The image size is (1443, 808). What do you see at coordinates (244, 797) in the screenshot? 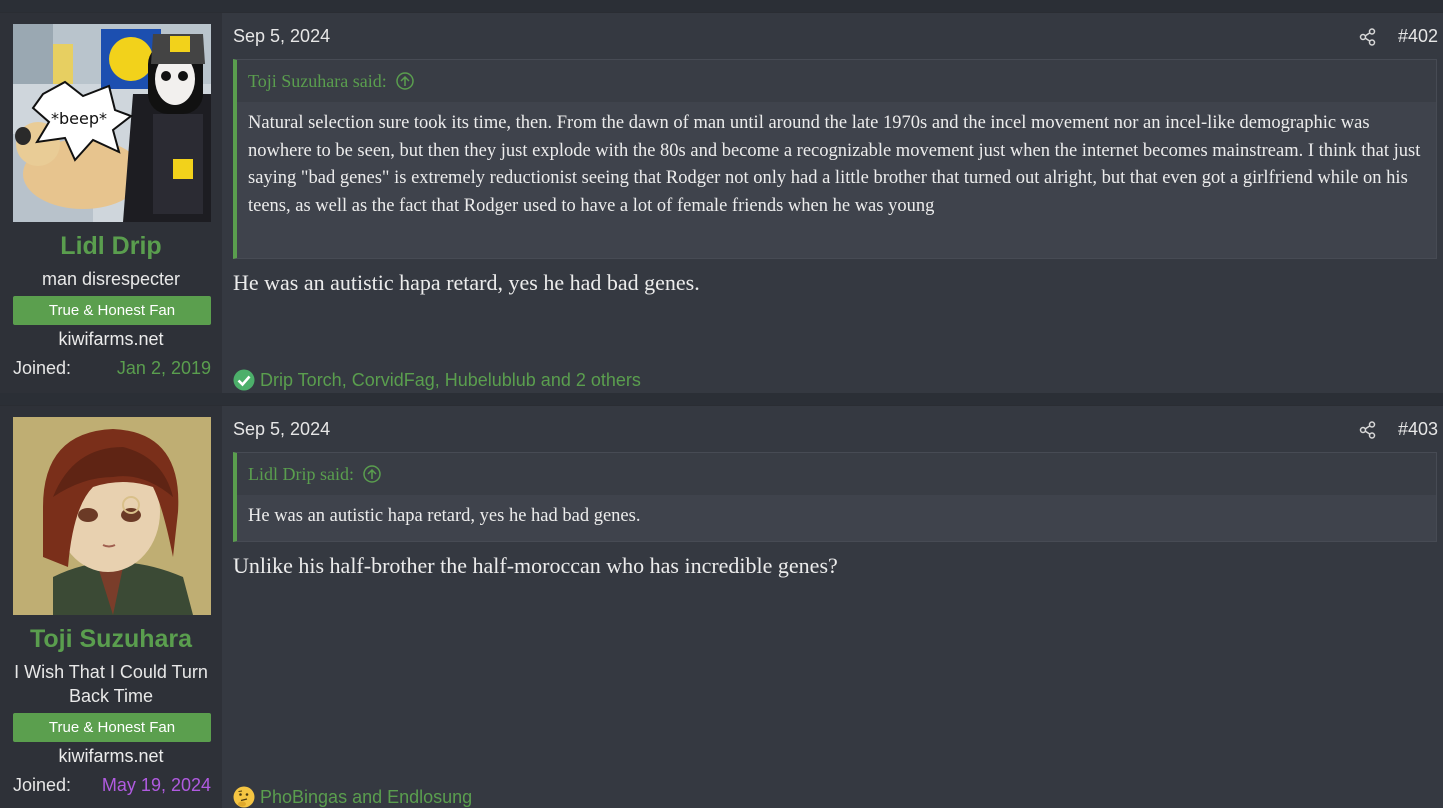
I see `thinking-face-icon` at bounding box center [244, 797].